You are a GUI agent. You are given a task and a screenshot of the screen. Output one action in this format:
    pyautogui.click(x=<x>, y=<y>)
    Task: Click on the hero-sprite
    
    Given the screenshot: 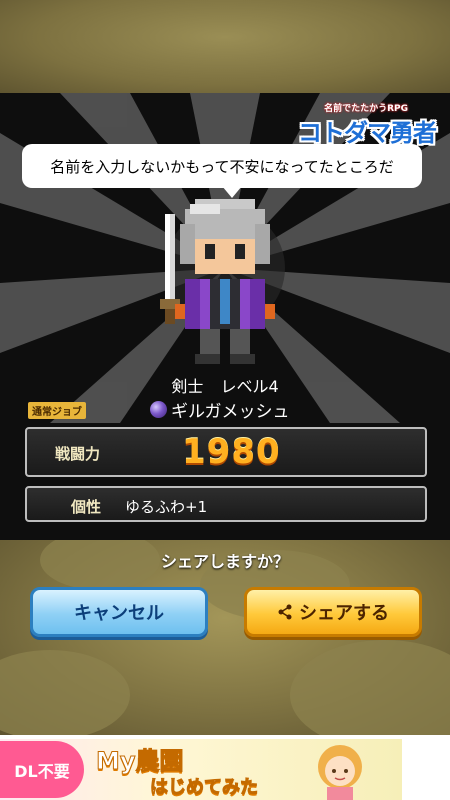 What is the action you would take?
    pyautogui.click(x=217, y=281)
    